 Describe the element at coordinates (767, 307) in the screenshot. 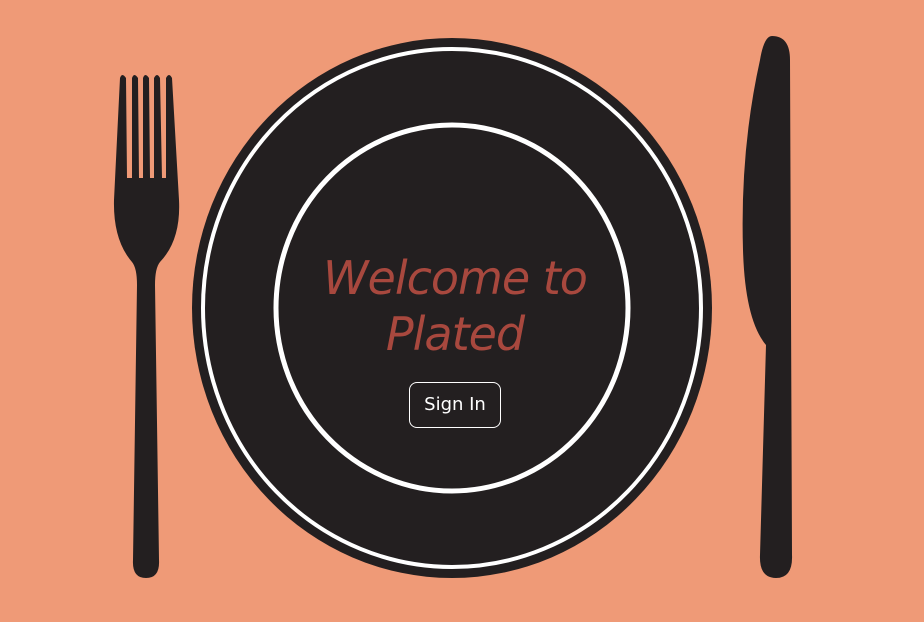

I see `knife-icon` at that location.